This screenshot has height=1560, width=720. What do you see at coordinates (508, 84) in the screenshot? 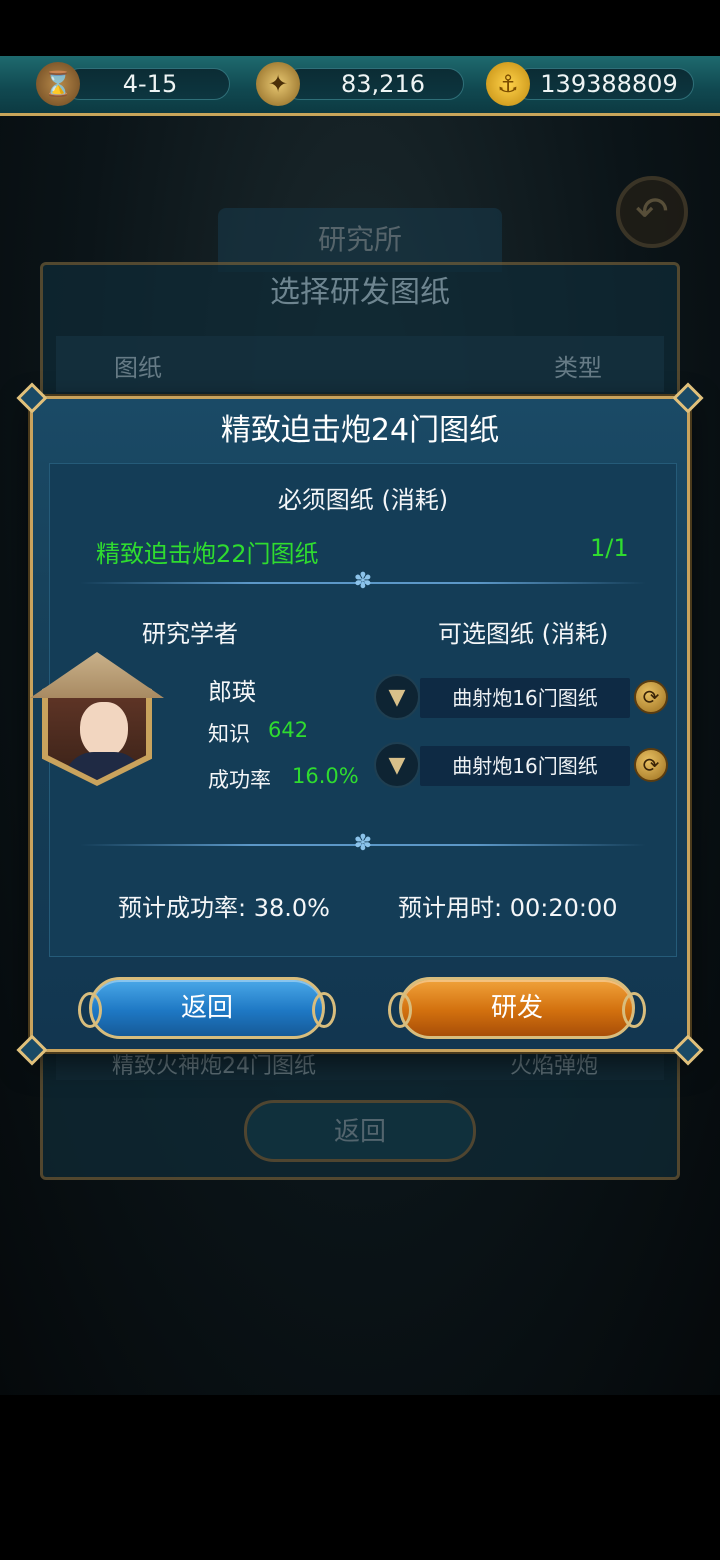
I see `anchor-coin-icon: ⚓` at bounding box center [508, 84].